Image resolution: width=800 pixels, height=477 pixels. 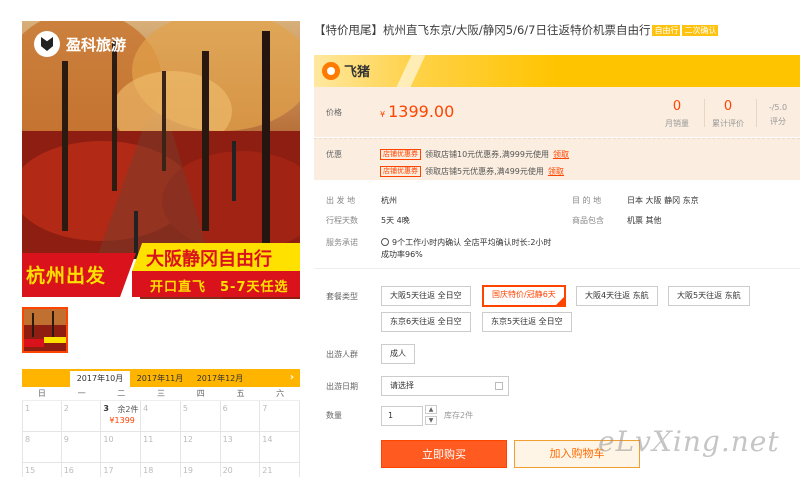 What do you see at coordinates (499, 386) in the screenshot?
I see `calendar-icon` at bounding box center [499, 386].